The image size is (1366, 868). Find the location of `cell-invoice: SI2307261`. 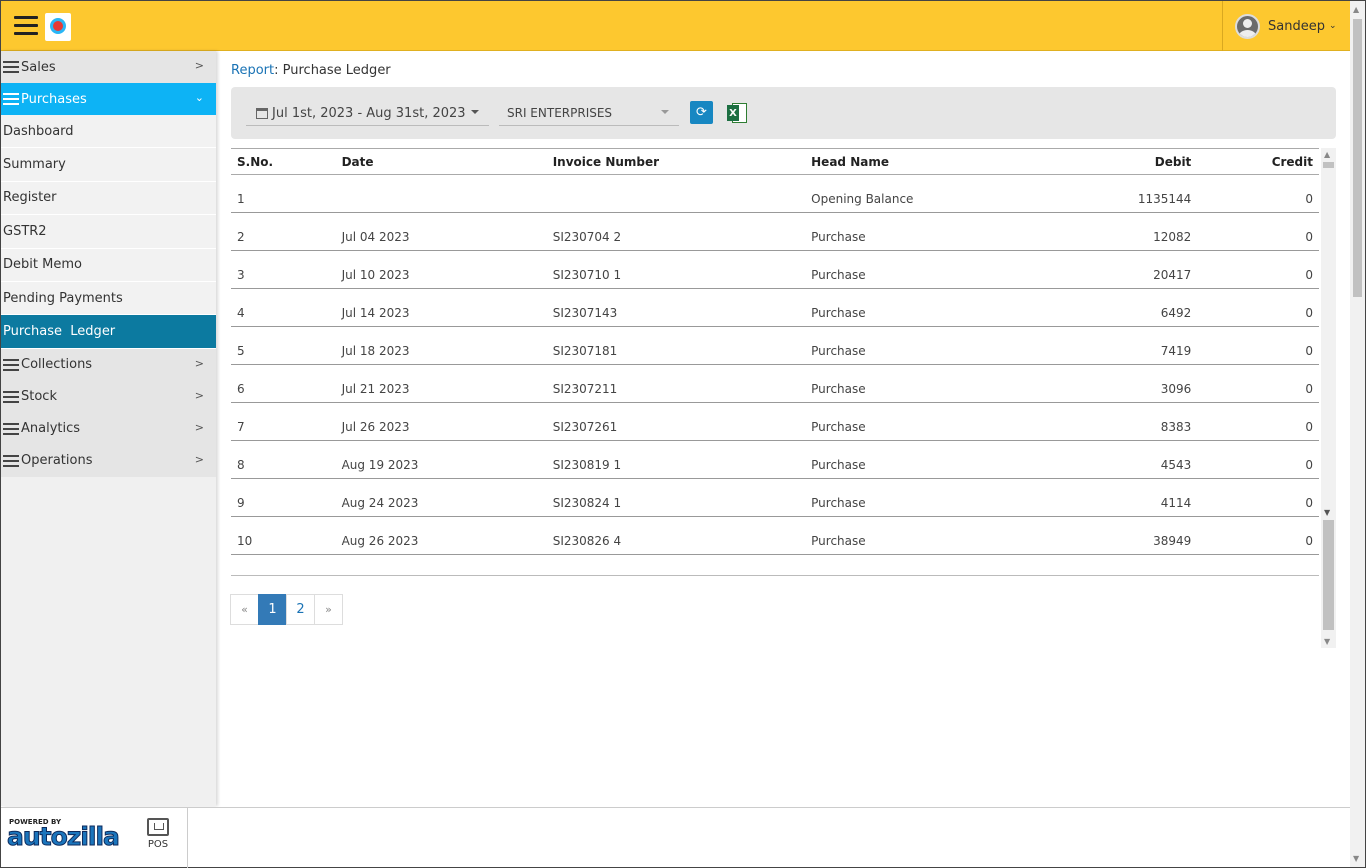

cell-invoice: SI2307261 is located at coordinates (676, 421).